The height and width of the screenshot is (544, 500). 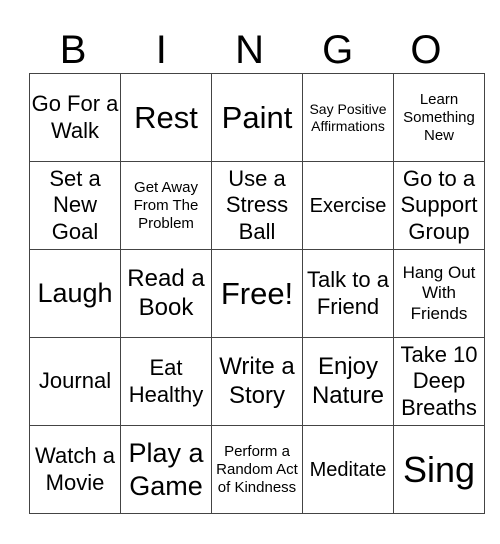 What do you see at coordinates (348, 205) in the screenshot?
I see `bingo-cell: Exercise` at bounding box center [348, 205].